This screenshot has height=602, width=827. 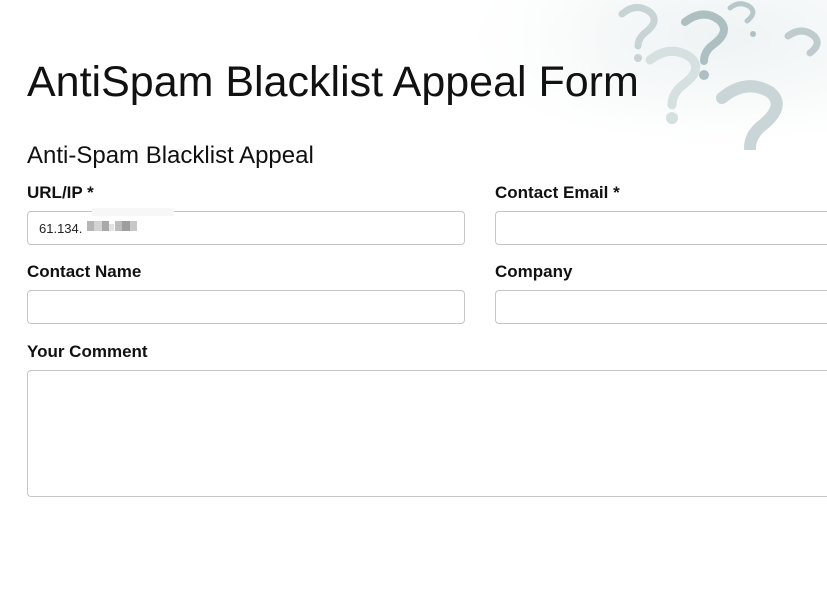 What do you see at coordinates (333, 82) in the screenshot?
I see `page-title: AntiSpam Blacklist Appeal Form` at bounding box center [333, 82].